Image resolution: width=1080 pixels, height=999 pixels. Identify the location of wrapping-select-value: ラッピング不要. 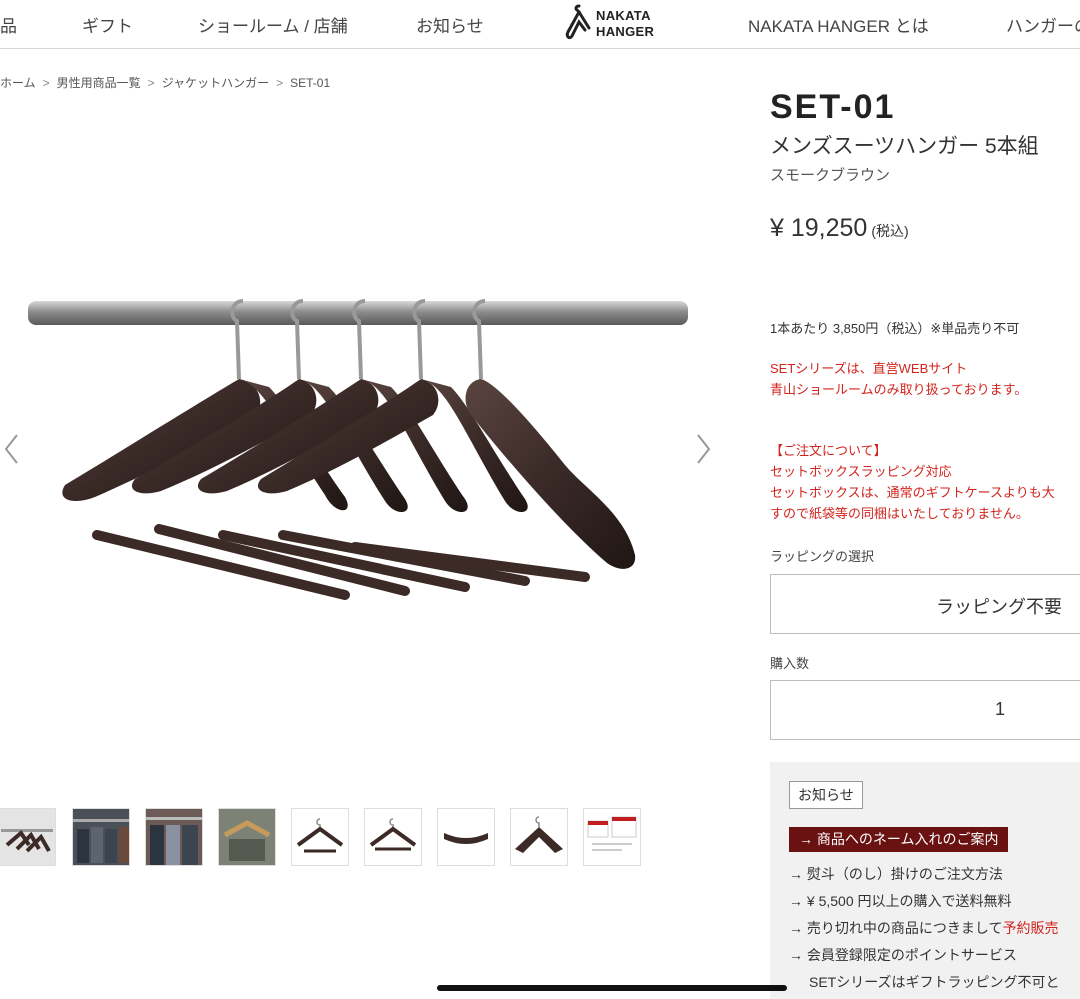
(999, 607).